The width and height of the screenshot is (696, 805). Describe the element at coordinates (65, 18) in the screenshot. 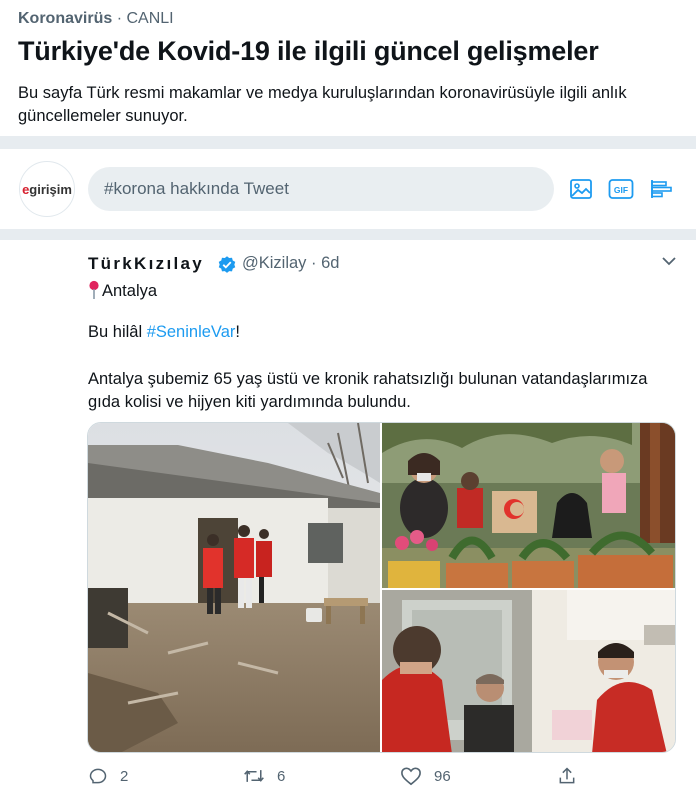

I see `category-label: Koronavirüs` at that location.